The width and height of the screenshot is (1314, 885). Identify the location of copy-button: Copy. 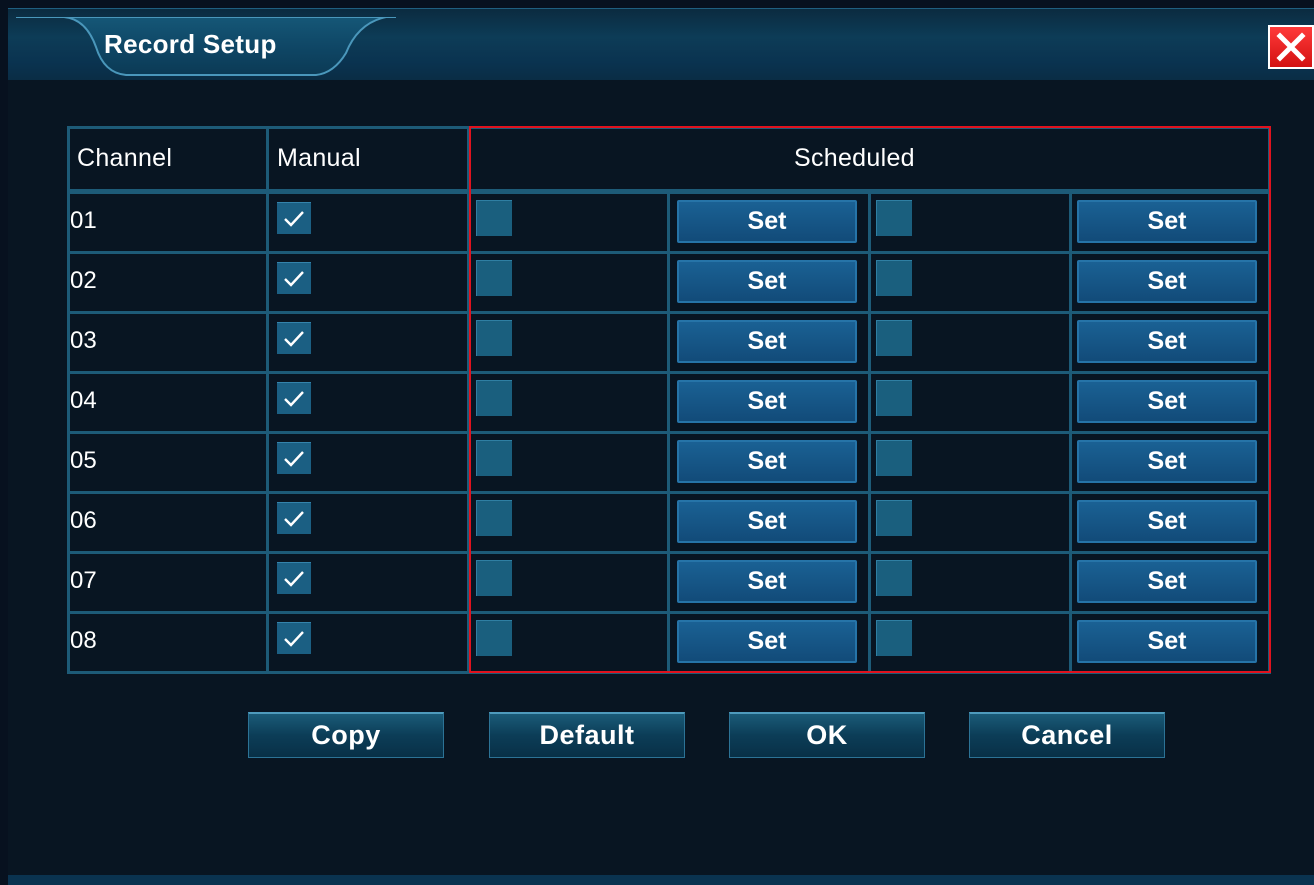
(346, 735).